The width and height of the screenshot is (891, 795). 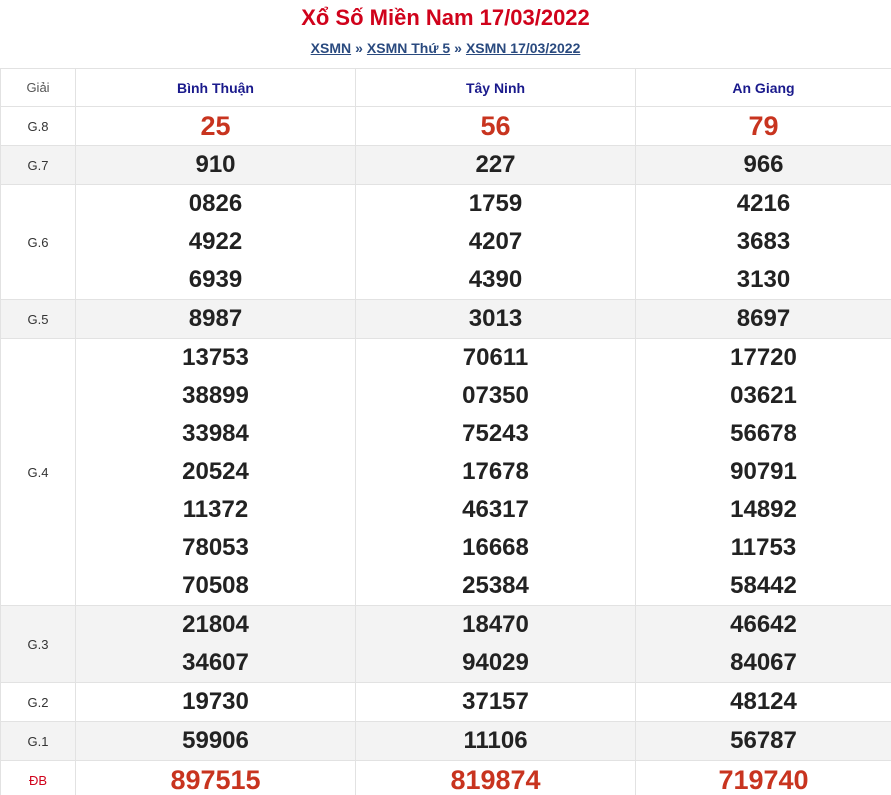 I want to click on prize-number: 11753, so click(x=763, y=547).